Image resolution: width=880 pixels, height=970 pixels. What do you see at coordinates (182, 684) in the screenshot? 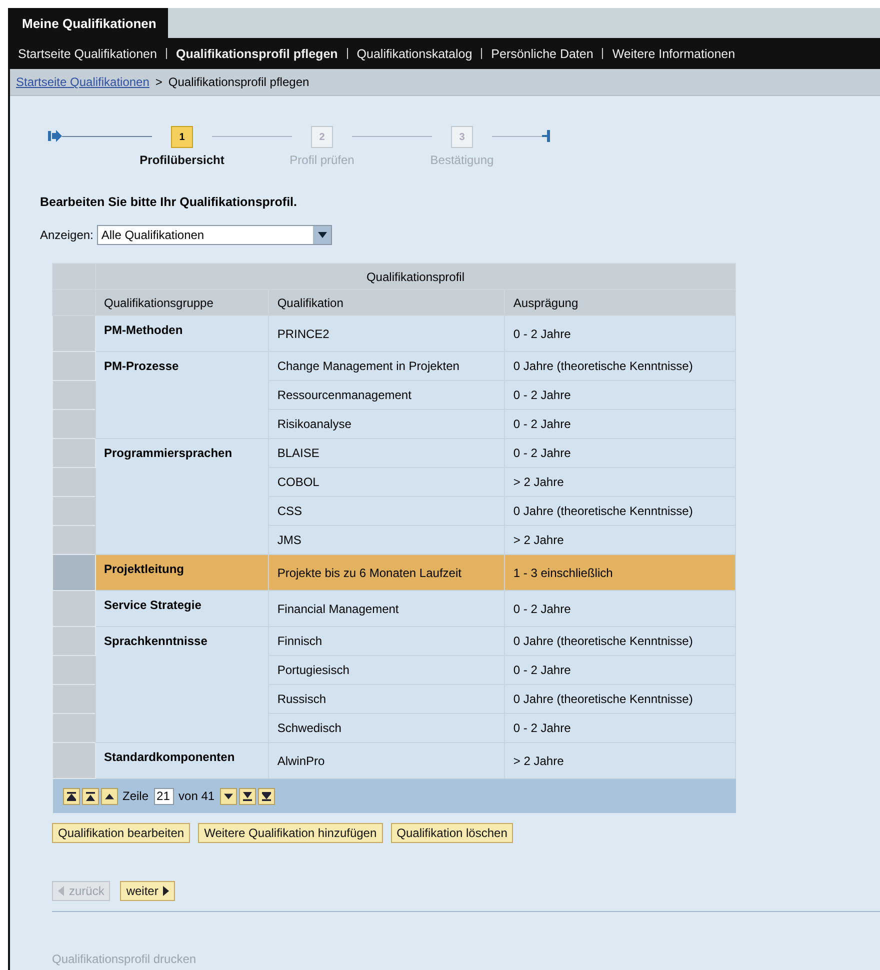
I see `table-cell: Sprachkenntnisse` at bounding box center [182, 684].